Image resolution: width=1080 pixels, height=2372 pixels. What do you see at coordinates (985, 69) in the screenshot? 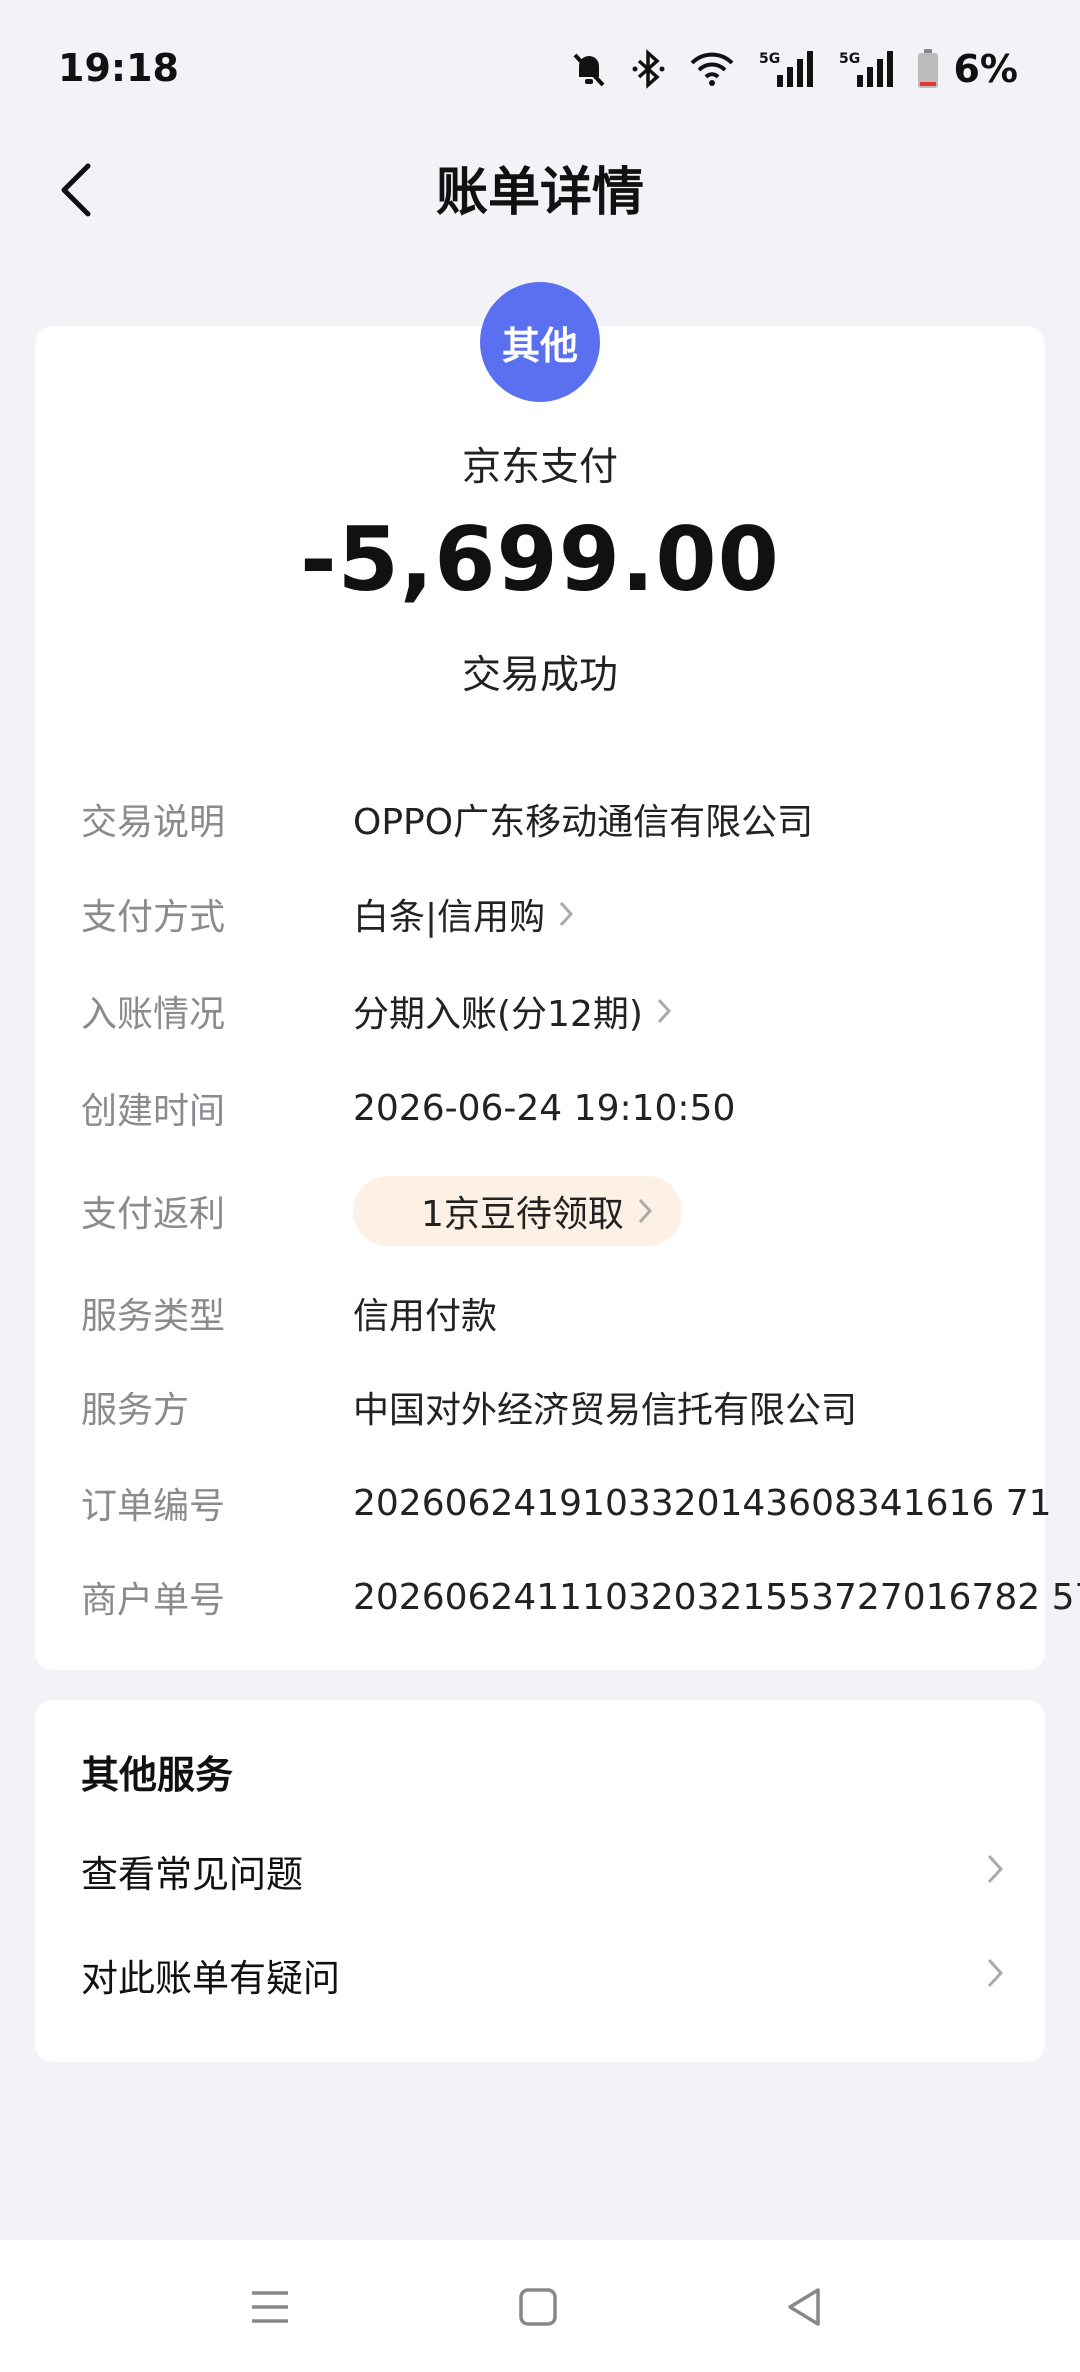
I see `battery-percent: 6%` at bounding box center [985, 69].